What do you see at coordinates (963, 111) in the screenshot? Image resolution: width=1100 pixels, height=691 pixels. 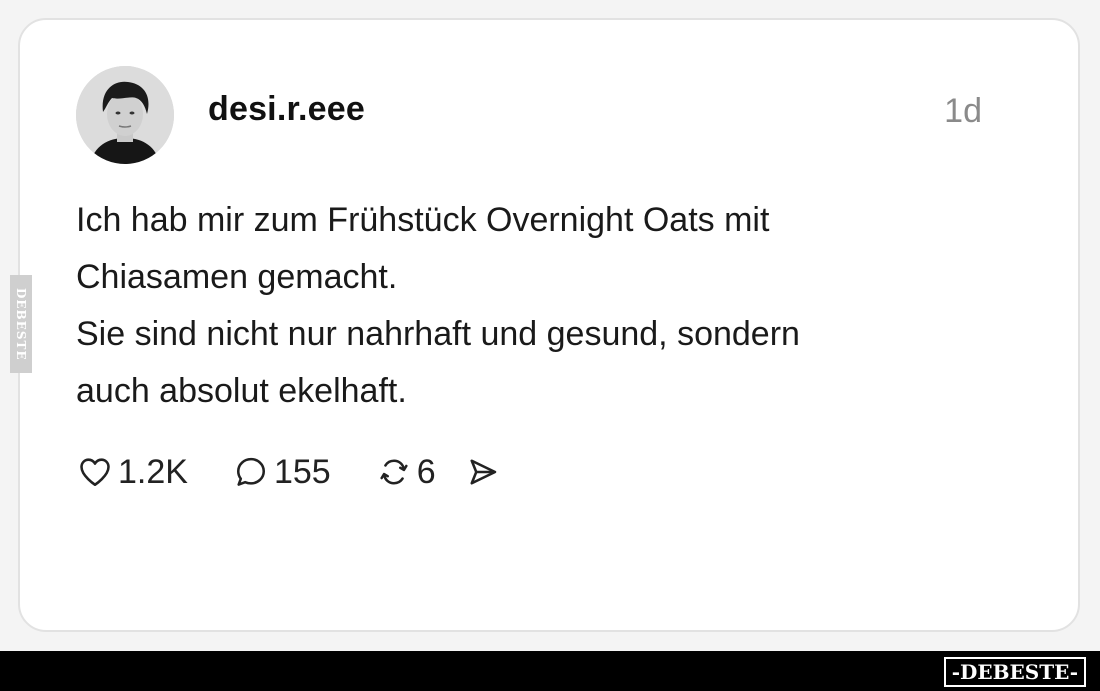 I see `post-timestamp: 1d` at bounding box center [963, 111].